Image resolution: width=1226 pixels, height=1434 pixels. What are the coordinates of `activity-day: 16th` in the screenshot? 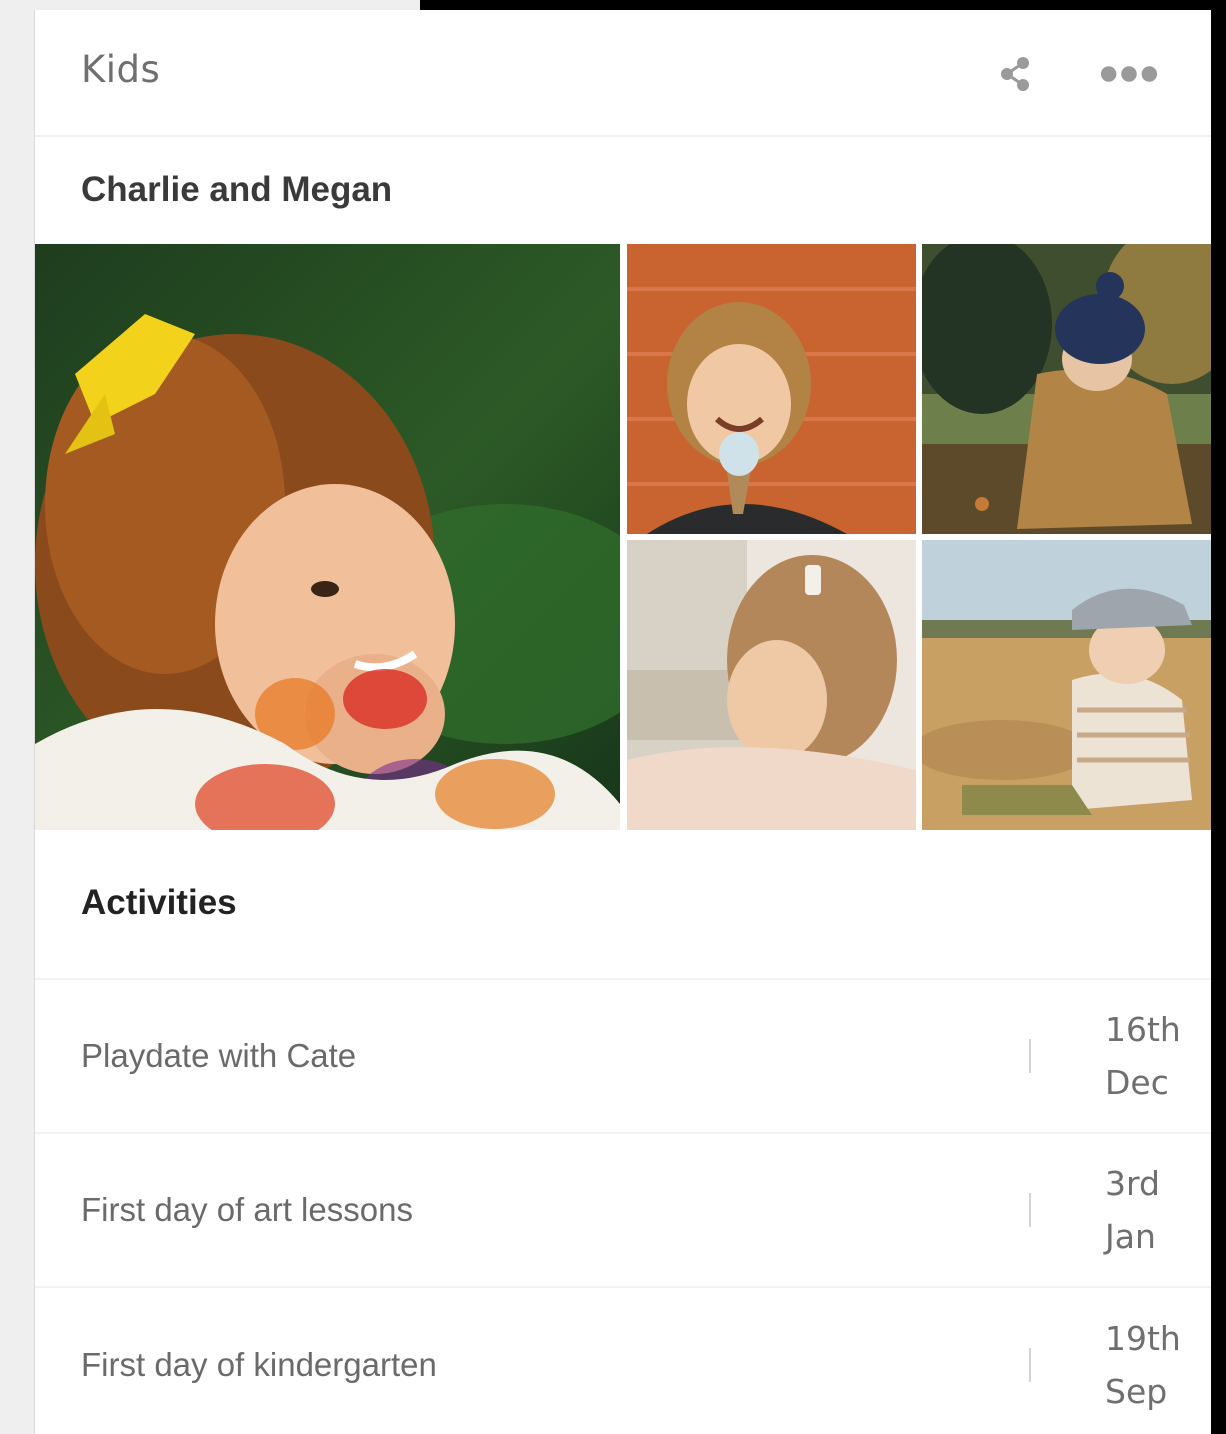 It's located at (1143, 1029).